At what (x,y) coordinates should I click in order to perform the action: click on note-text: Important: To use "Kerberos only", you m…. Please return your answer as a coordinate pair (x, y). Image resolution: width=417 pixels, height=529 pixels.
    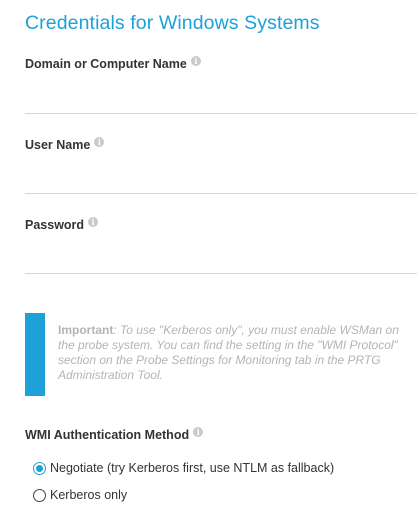
    Looking at the image, I should click on (230, 353).